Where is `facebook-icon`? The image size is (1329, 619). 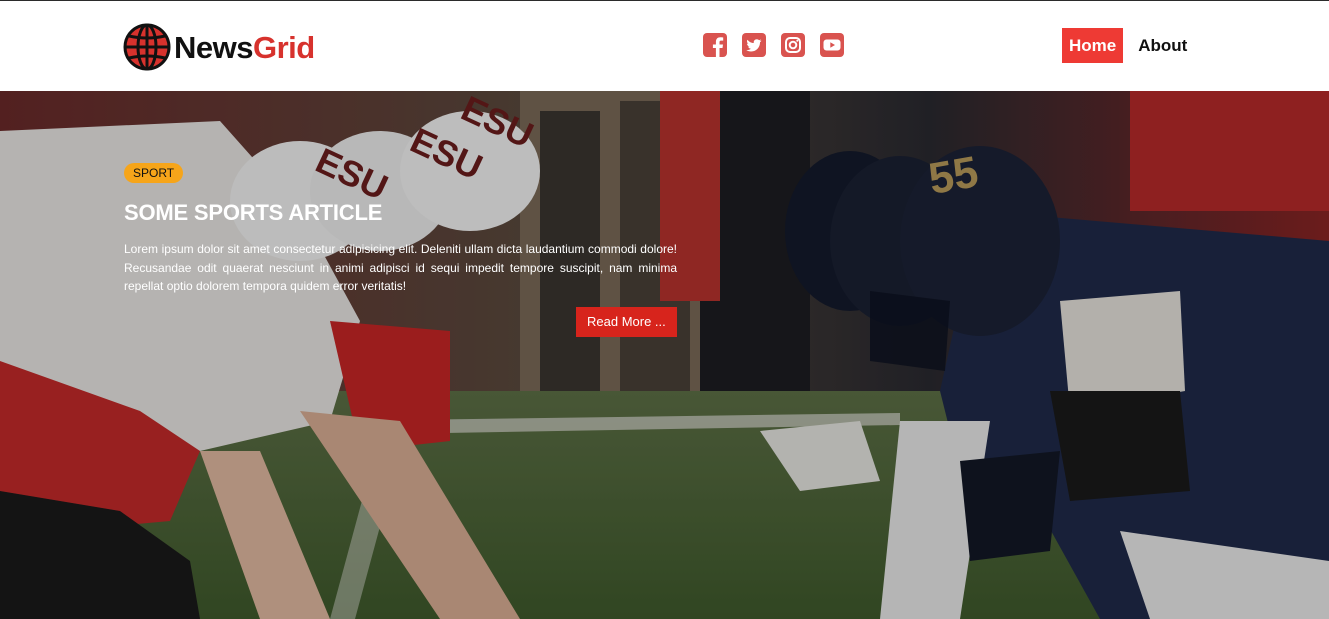
facebook-icon is located at coordinates (715, 45).